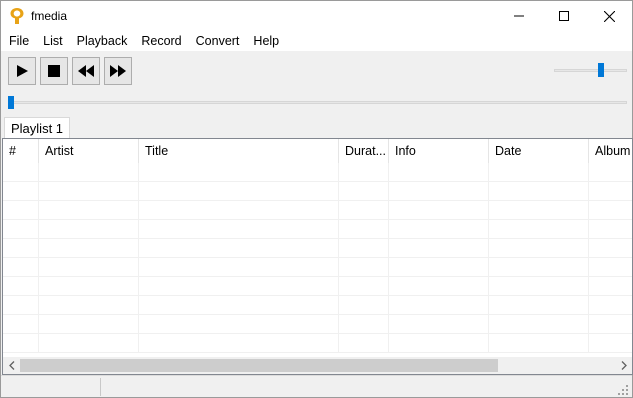 This screenshot has width=633, height=398. I want to click on menu-convert: Convert, so click(218, 41).